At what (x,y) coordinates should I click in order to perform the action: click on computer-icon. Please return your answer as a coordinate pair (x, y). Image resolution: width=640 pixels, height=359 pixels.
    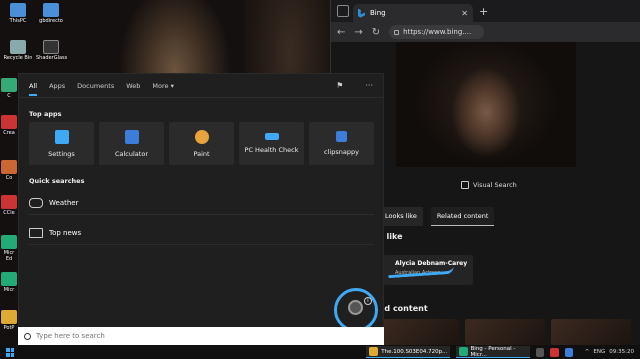
    Looking at the image, I should click on (18, 10).